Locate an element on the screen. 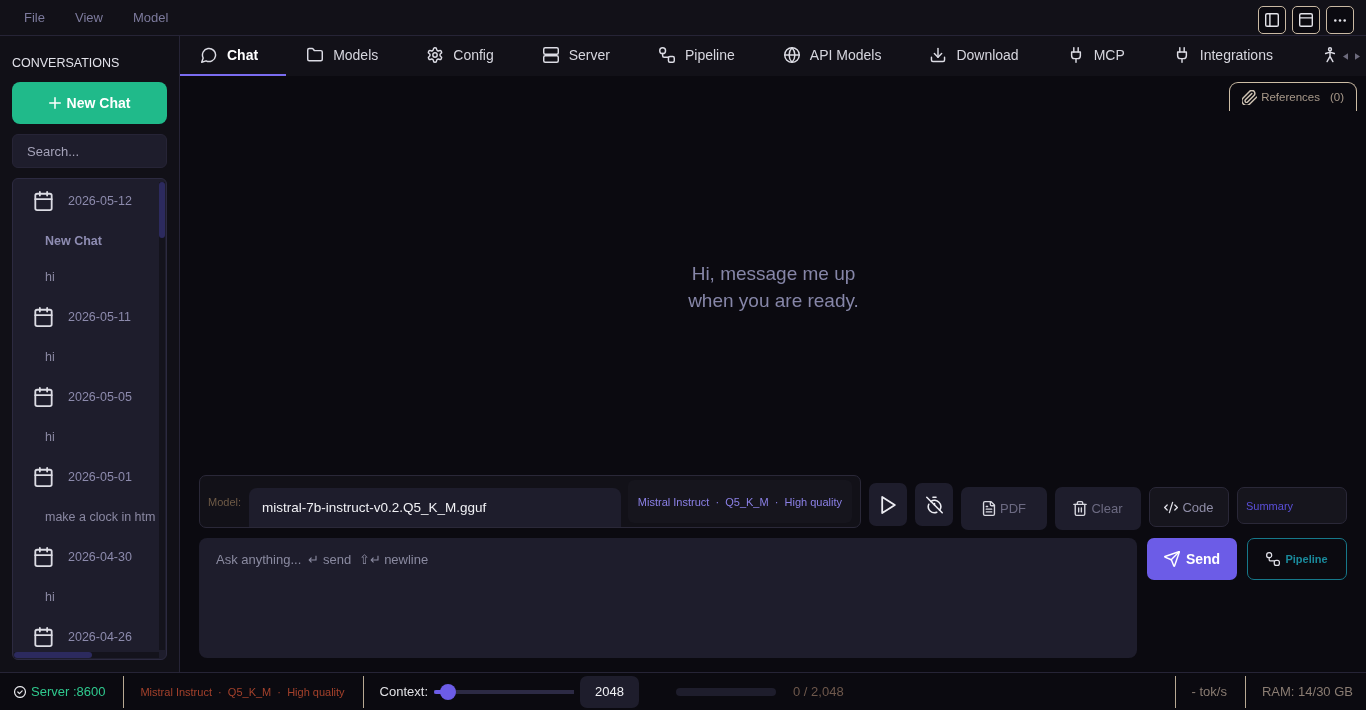 The height and width of the screenshot is (710, 1366). timer-off-icon is located at coordinates (934, 504).